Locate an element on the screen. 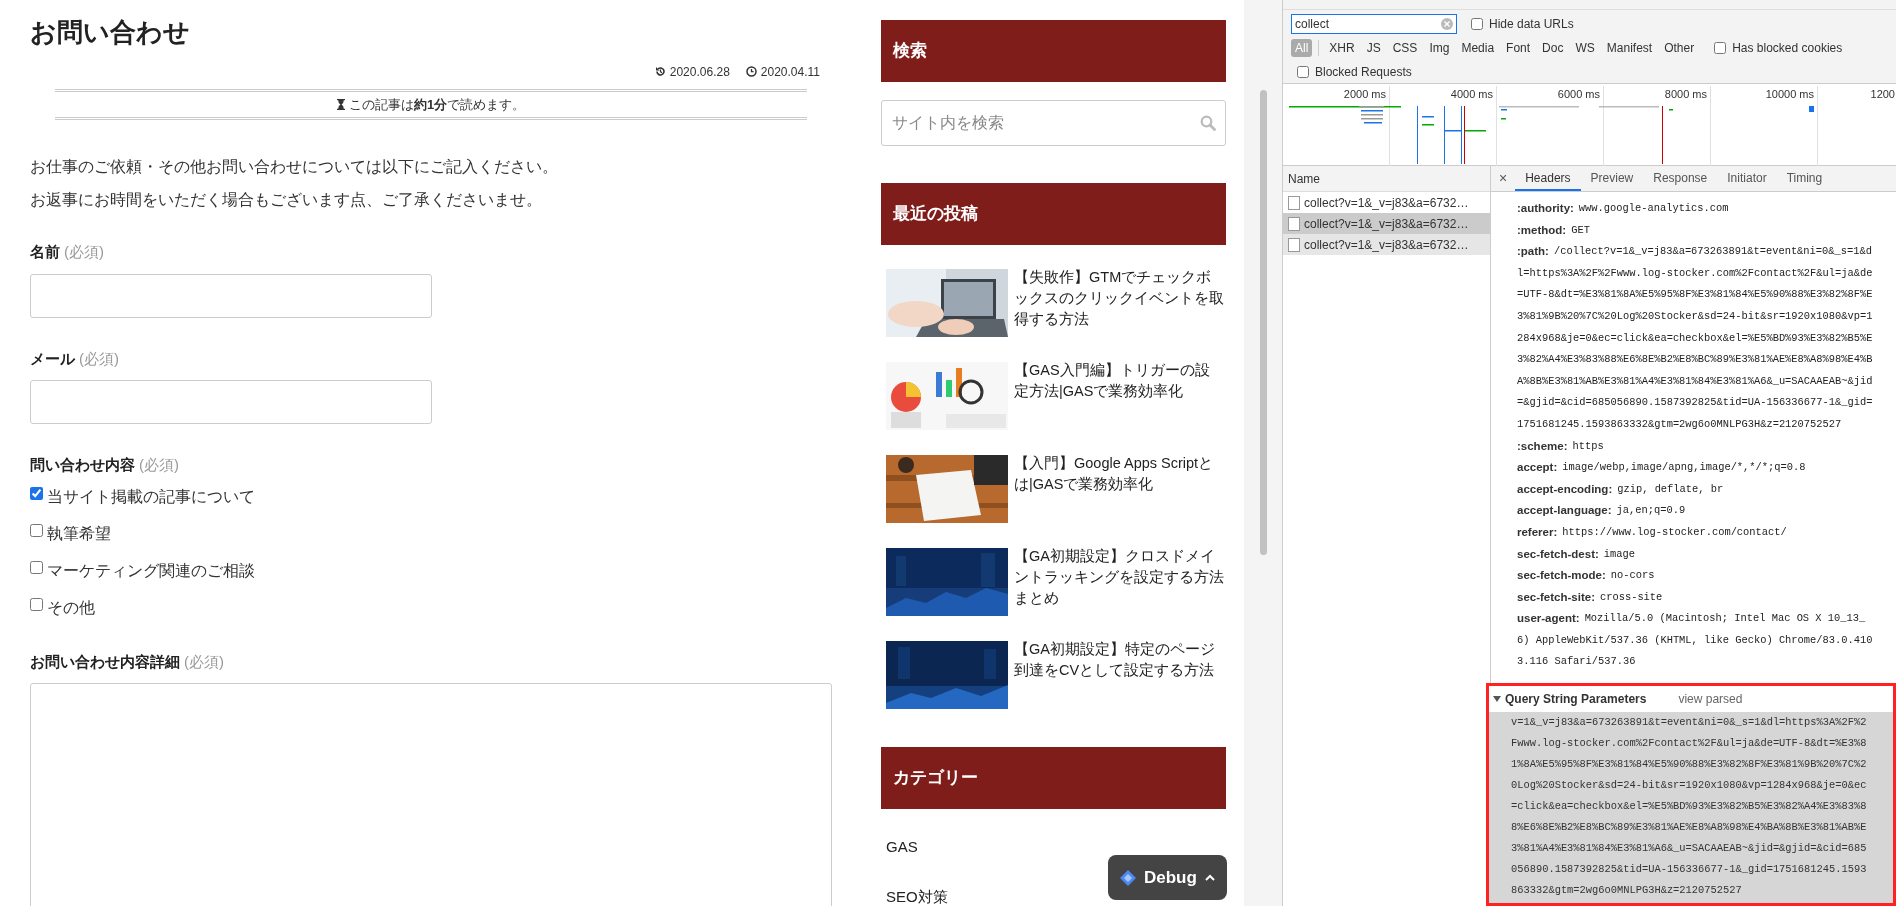 This screenshot has width=1896, height=906. header-value: l=https%3A%2F%2Fwww.log-stocker.com%2Fcontact%2F&ul=ja&de is located at coordinates (1695, 273).